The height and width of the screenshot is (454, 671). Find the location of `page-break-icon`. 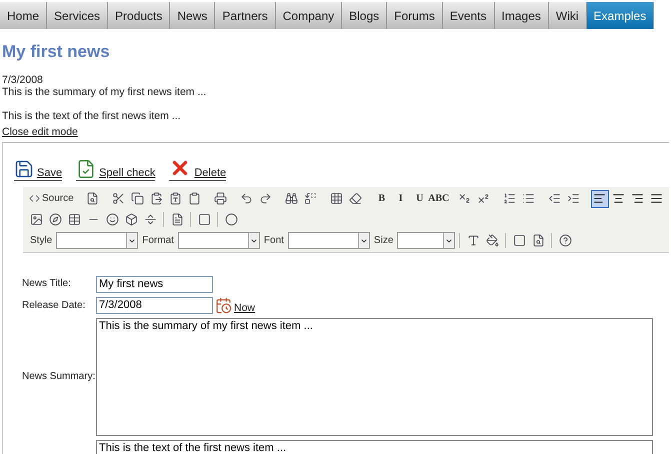

page-break-icon is located at coordinates (150, 219).